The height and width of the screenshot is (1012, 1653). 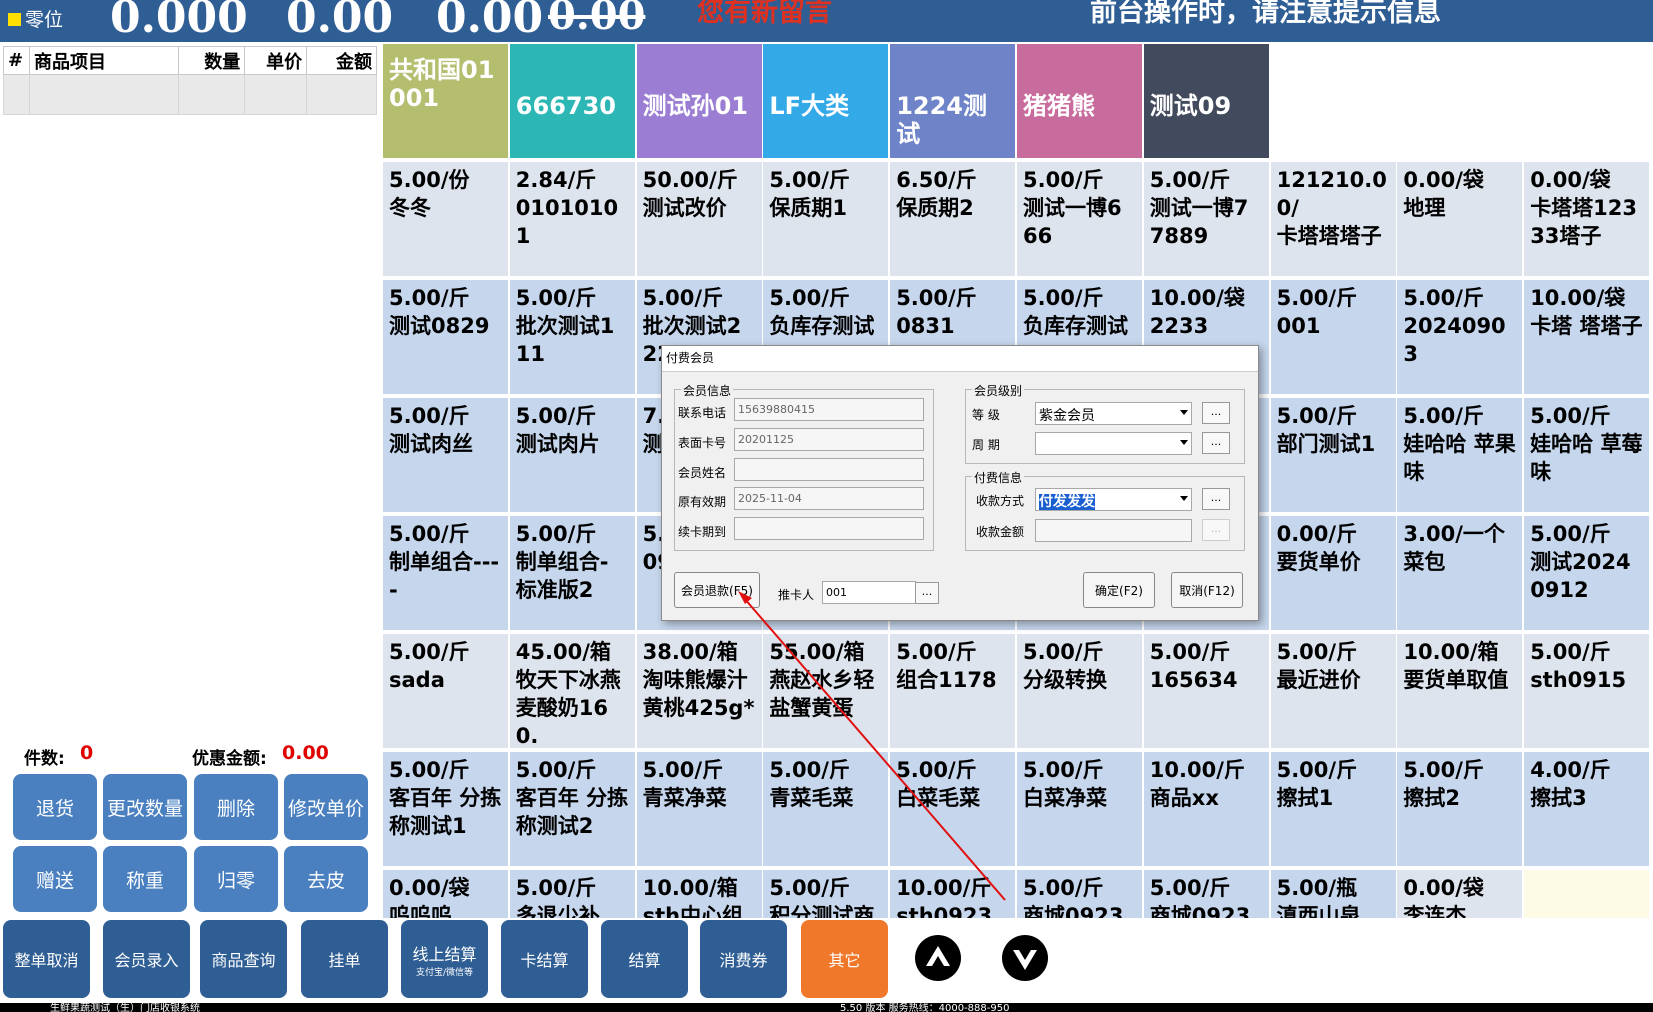 I want to click on product-tile: 5.00/份 冬冬, so click(x=445, y=219).